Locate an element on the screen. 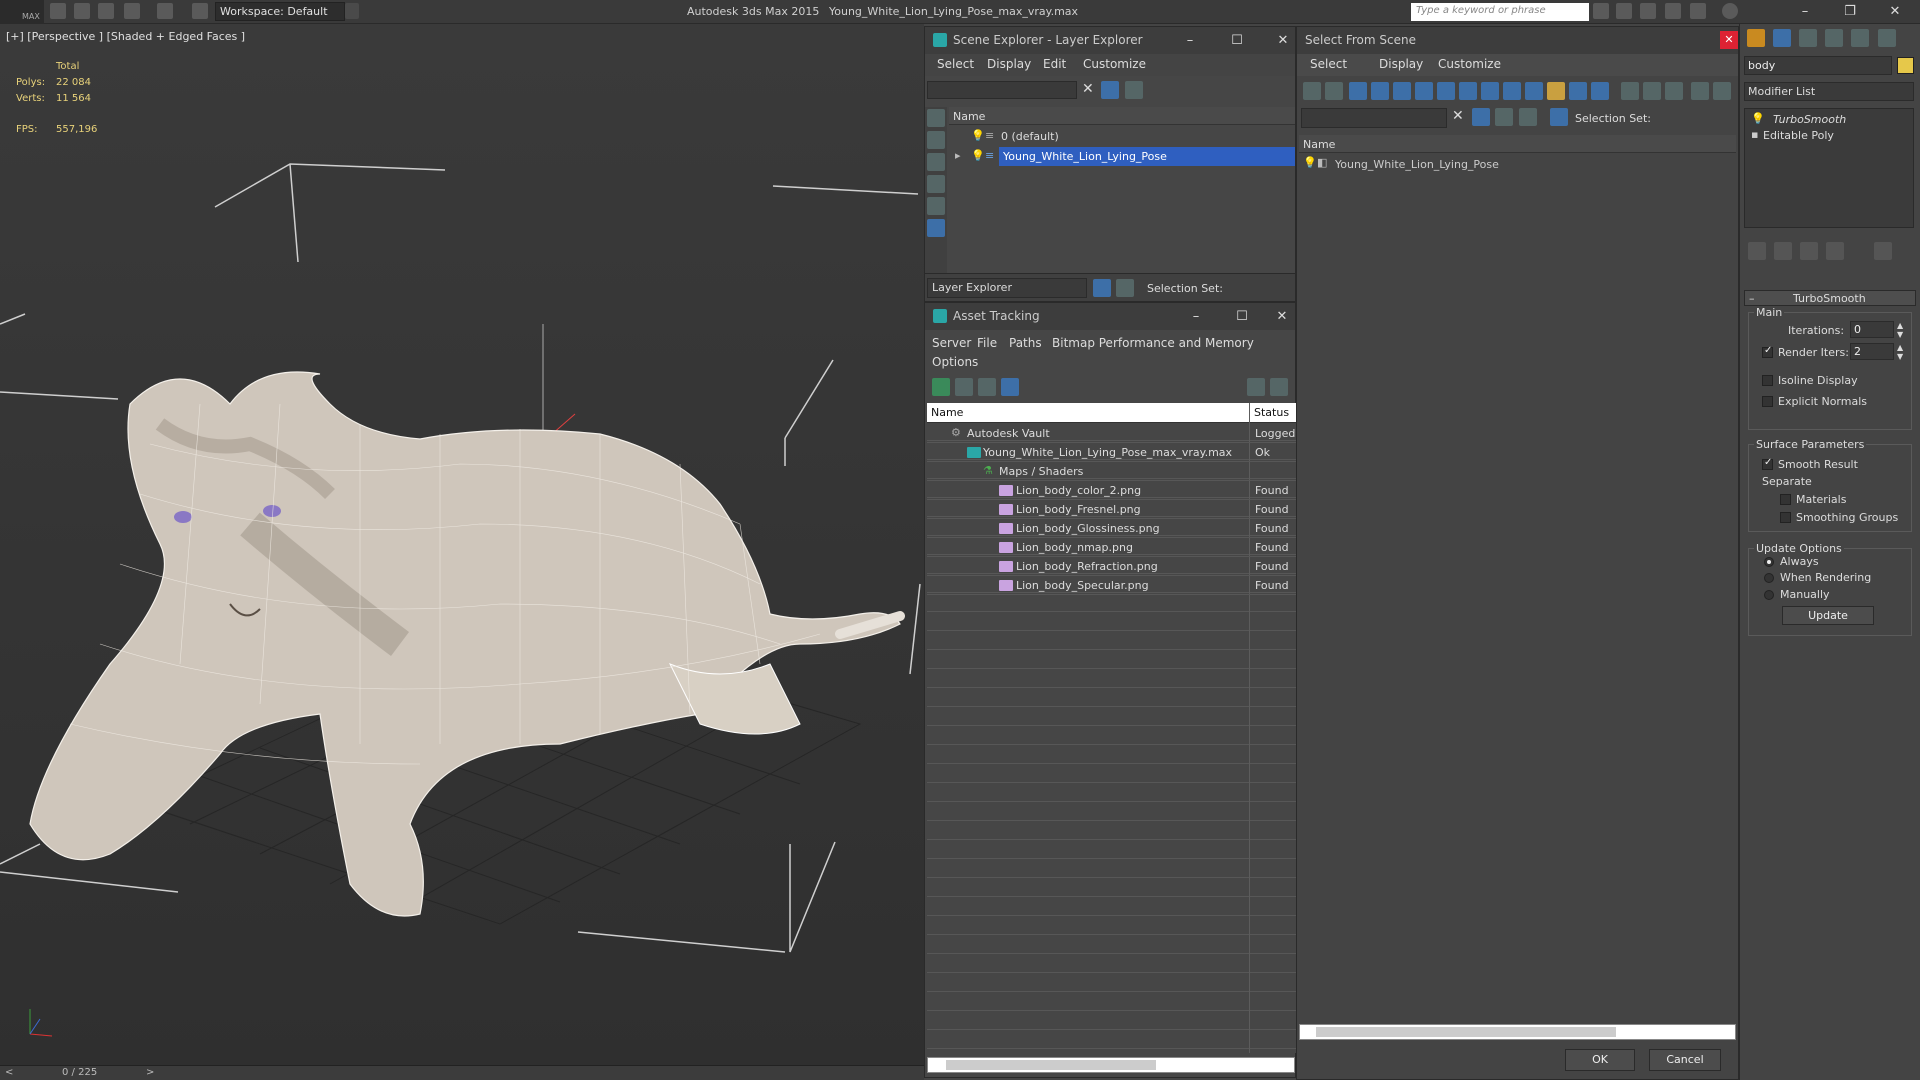 The width and height of the screenshot is (1920, 1080). sfs-menu-select: Select is located at coordinates (1328, 64).